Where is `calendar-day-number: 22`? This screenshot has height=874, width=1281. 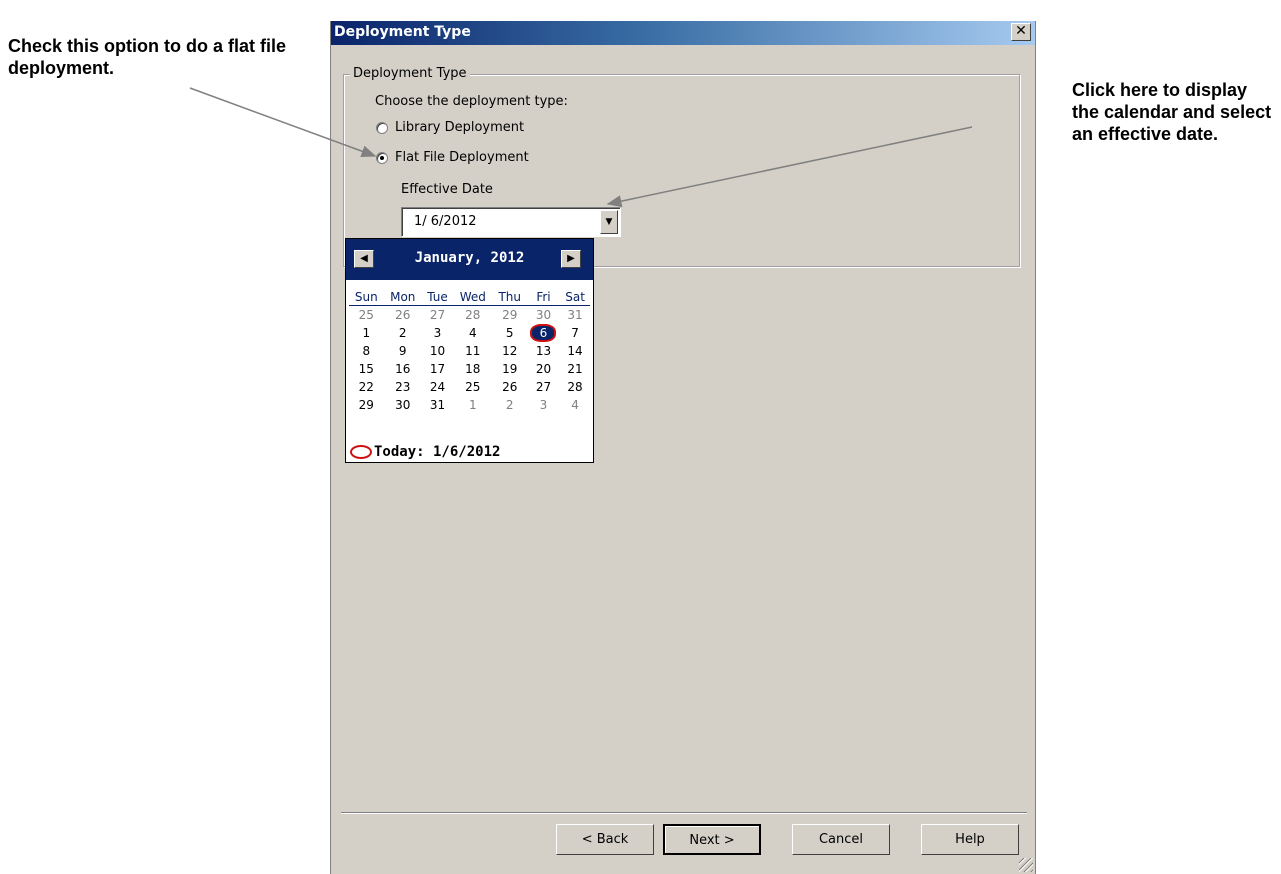
calendar-day-number: 22 is located at coordinates (366, 387).